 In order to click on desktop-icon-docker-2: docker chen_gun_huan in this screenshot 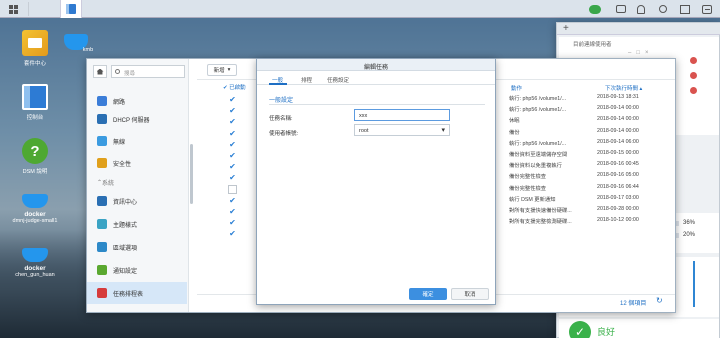, I will do `click(35, 263)`.